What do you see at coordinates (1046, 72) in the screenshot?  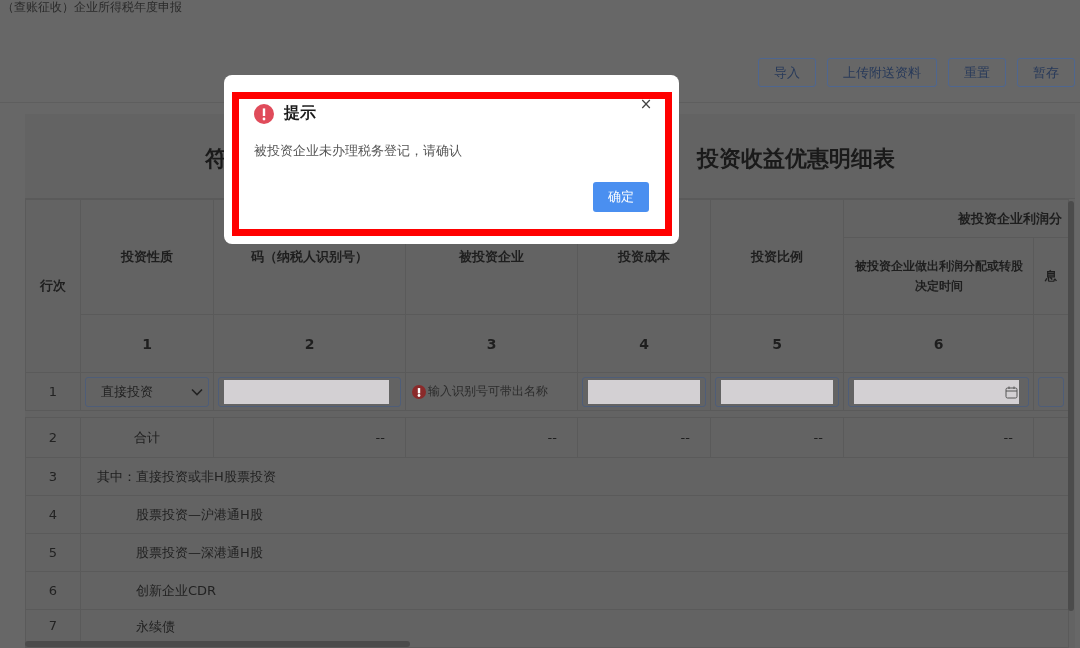 I see `toolbar-button: 暂存` at bounding box center [1046, 72].